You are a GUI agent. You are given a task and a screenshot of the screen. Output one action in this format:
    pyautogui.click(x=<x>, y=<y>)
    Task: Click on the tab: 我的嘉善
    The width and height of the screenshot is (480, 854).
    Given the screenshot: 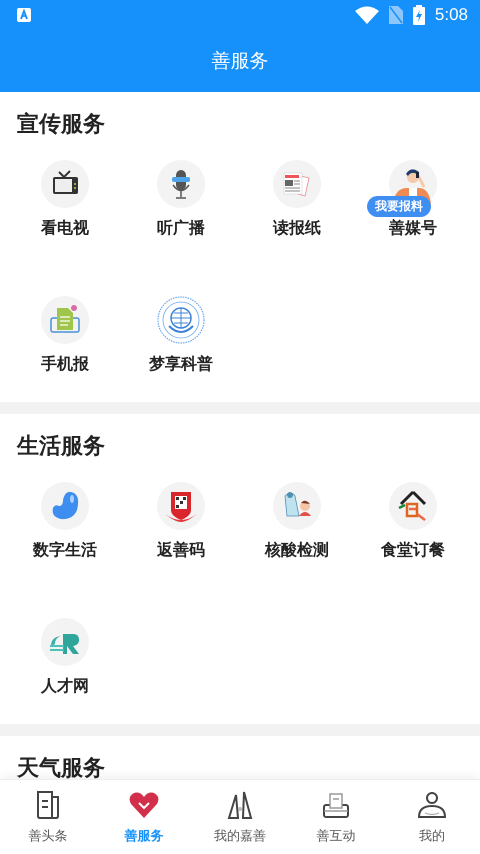 What is the action you would take?
    pyautogui.click(x=240, y=817)
    